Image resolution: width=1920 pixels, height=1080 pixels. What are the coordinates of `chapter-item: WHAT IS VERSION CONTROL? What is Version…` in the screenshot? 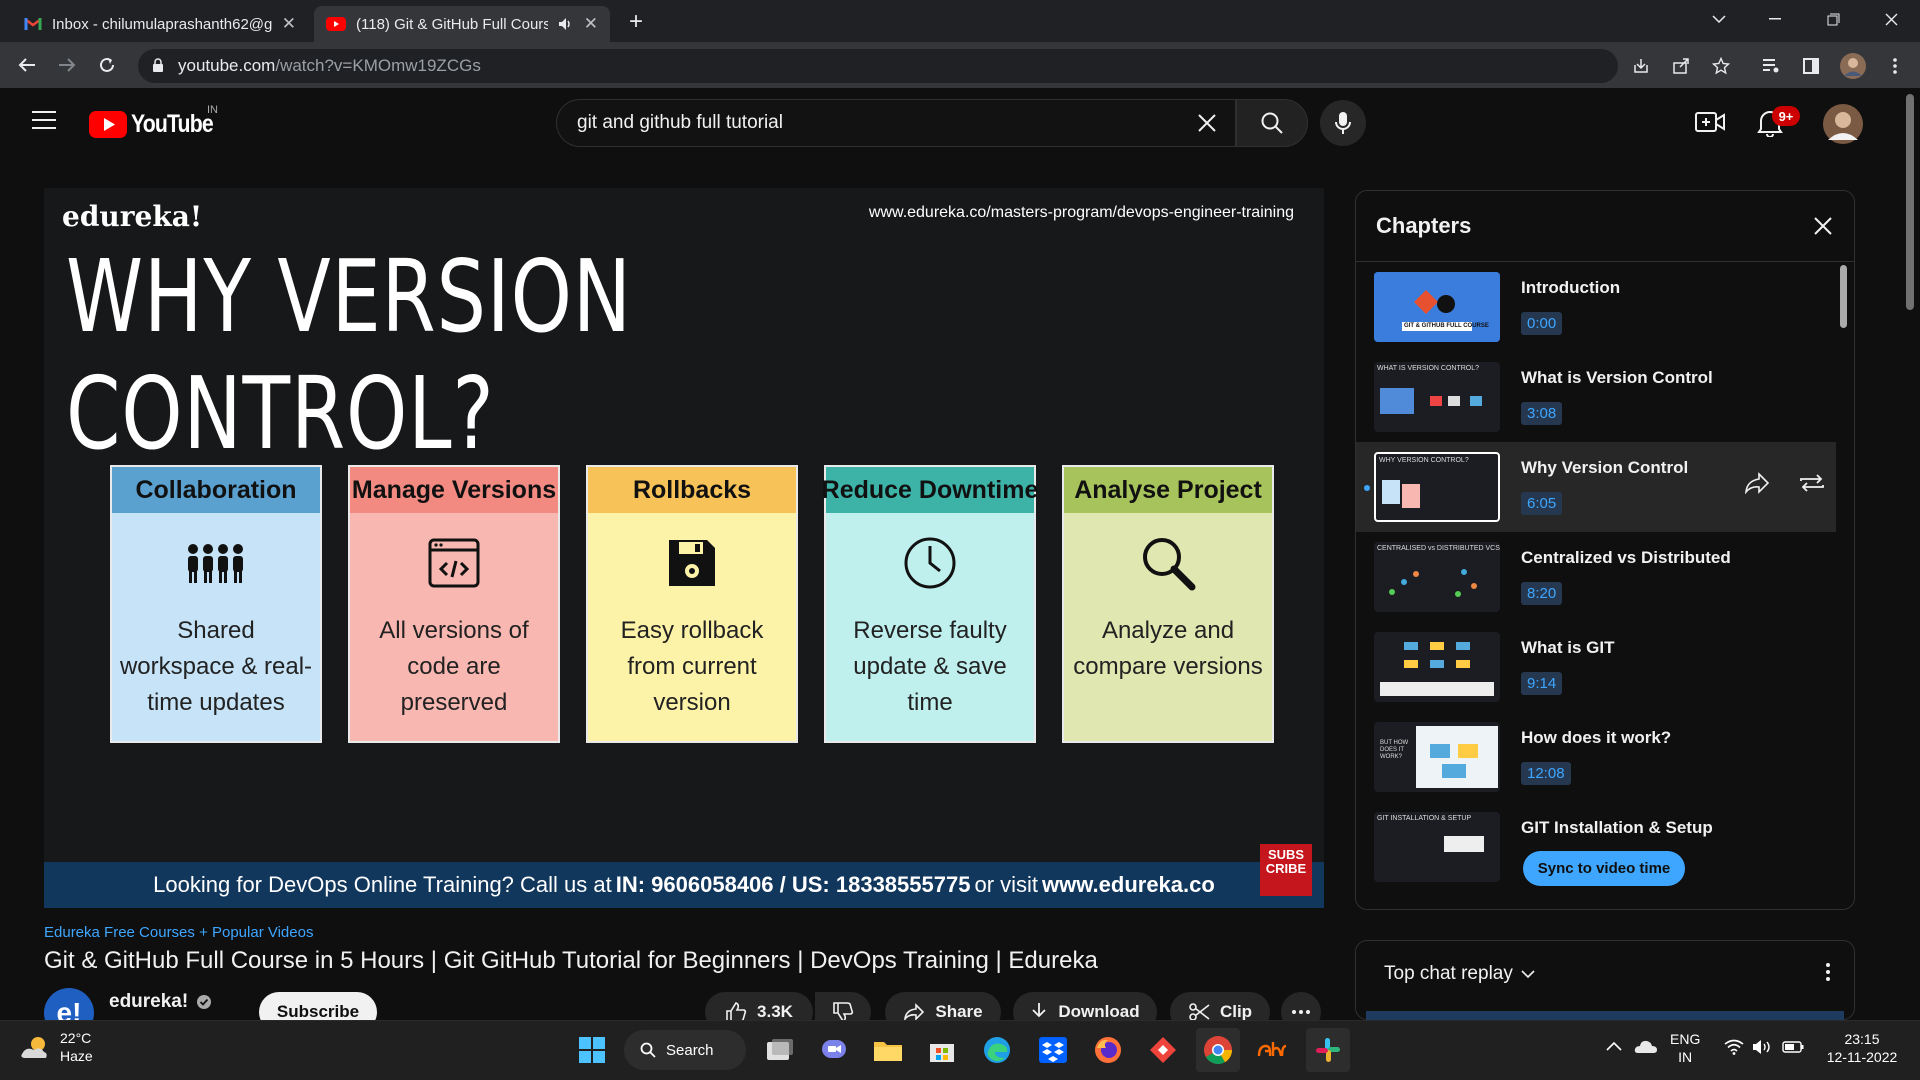 It's located at (1596, 397).